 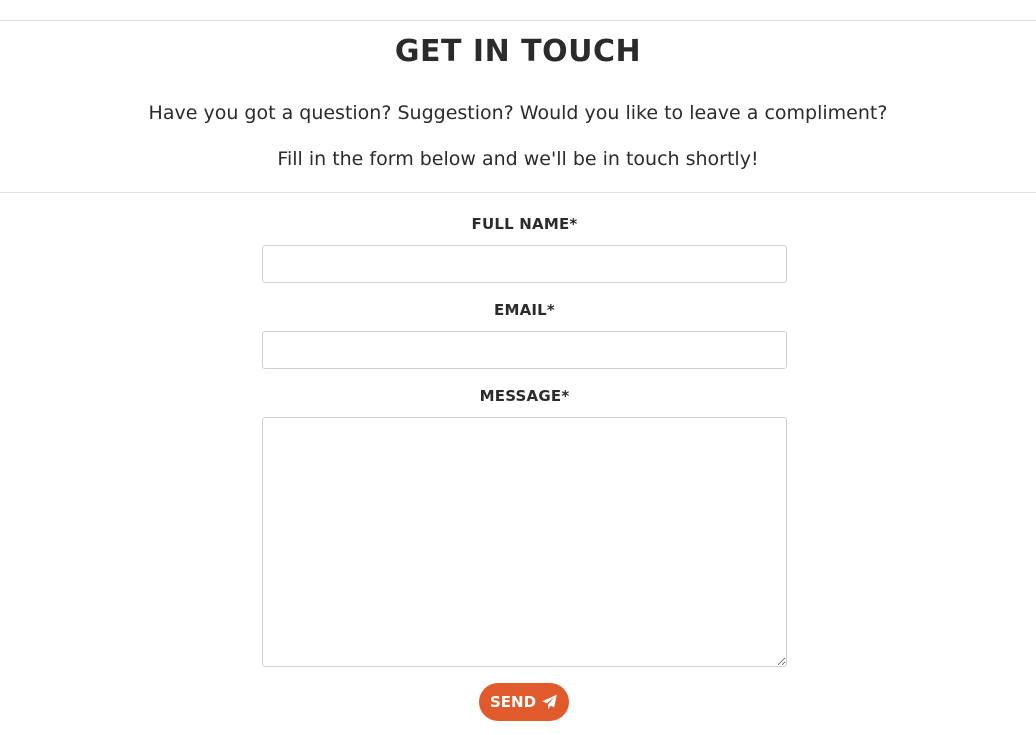 I want to click on email-label: EMAIL*, so click(x=524, y=310).